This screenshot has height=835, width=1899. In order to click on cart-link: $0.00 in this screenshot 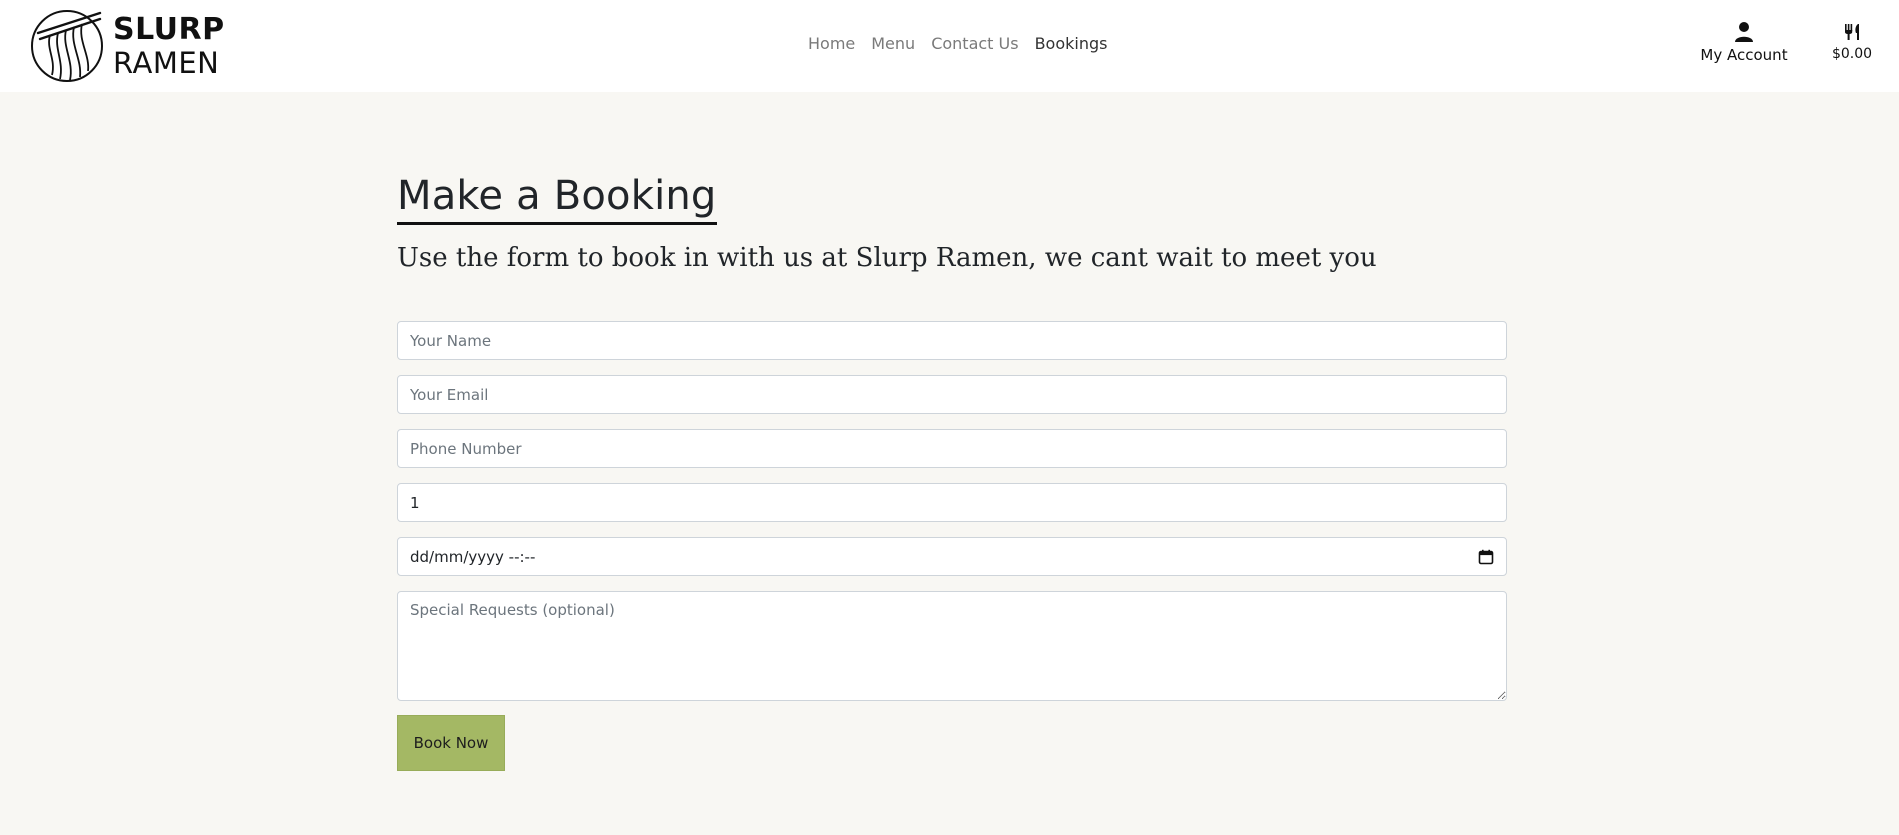, I will do `click(1852, 41)`.